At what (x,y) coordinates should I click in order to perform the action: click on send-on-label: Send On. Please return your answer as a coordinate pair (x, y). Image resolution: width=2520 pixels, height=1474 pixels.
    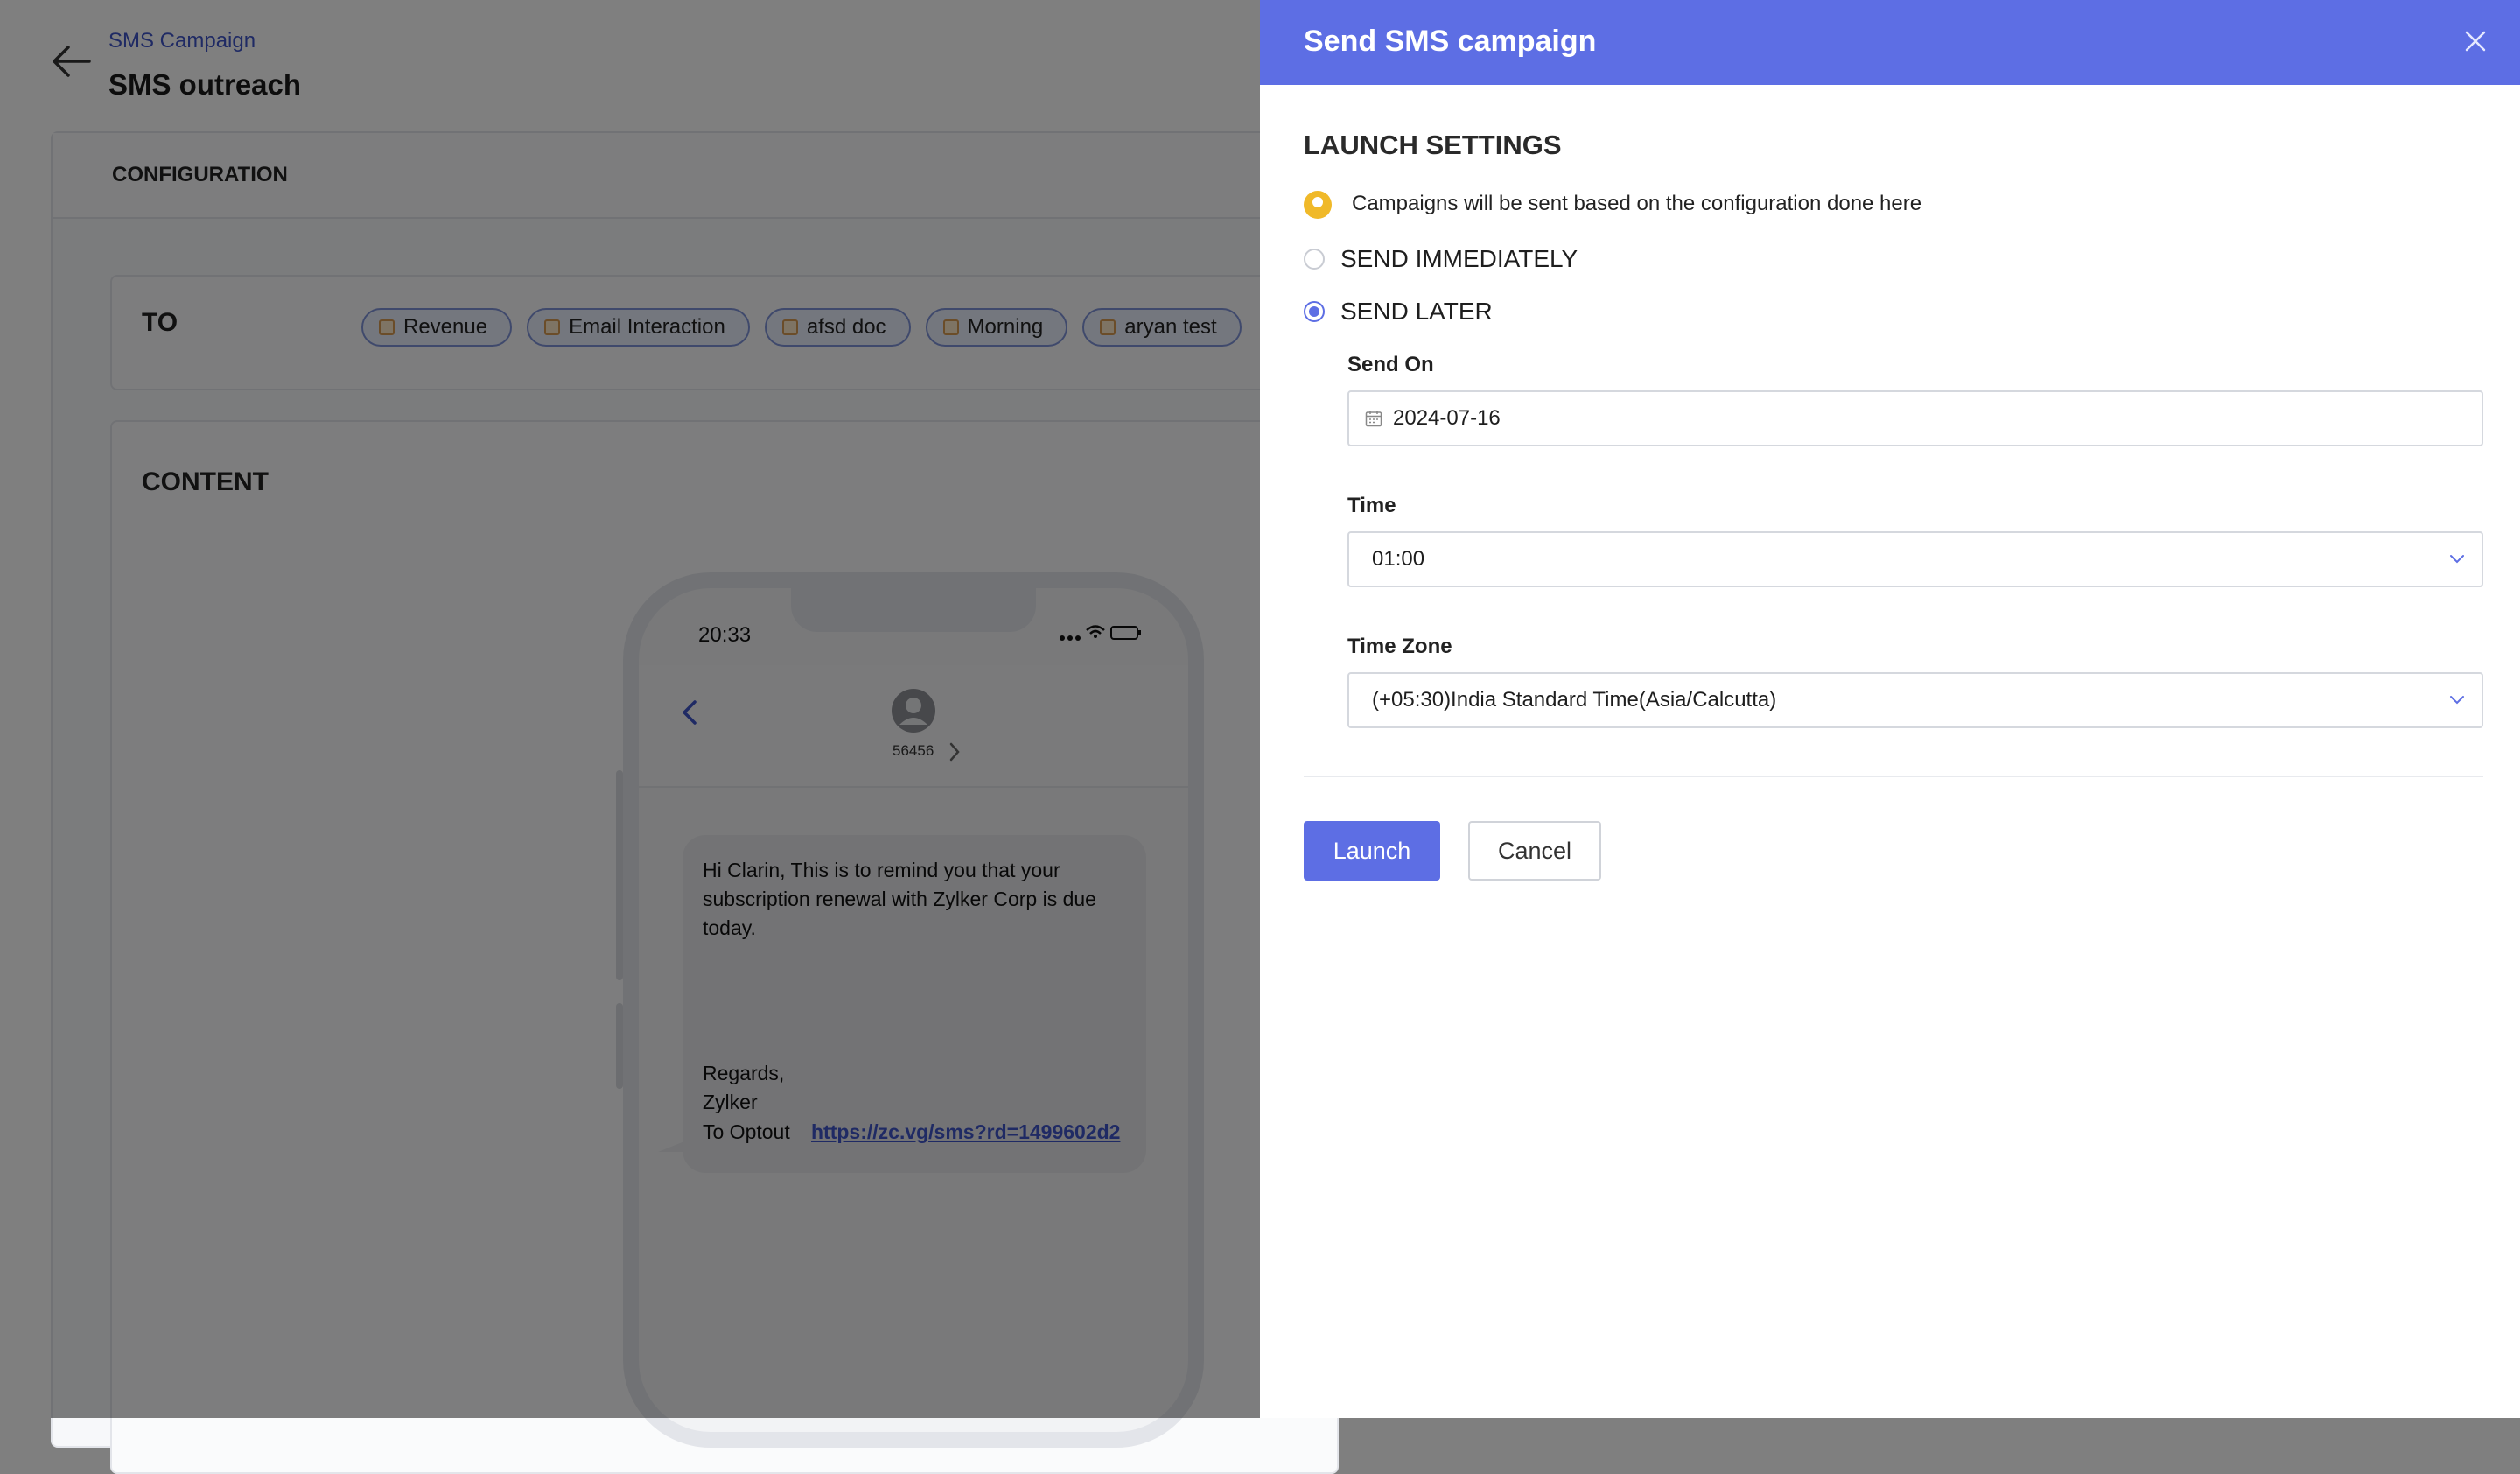
    Looking at the image, I should click on (1391, 364).